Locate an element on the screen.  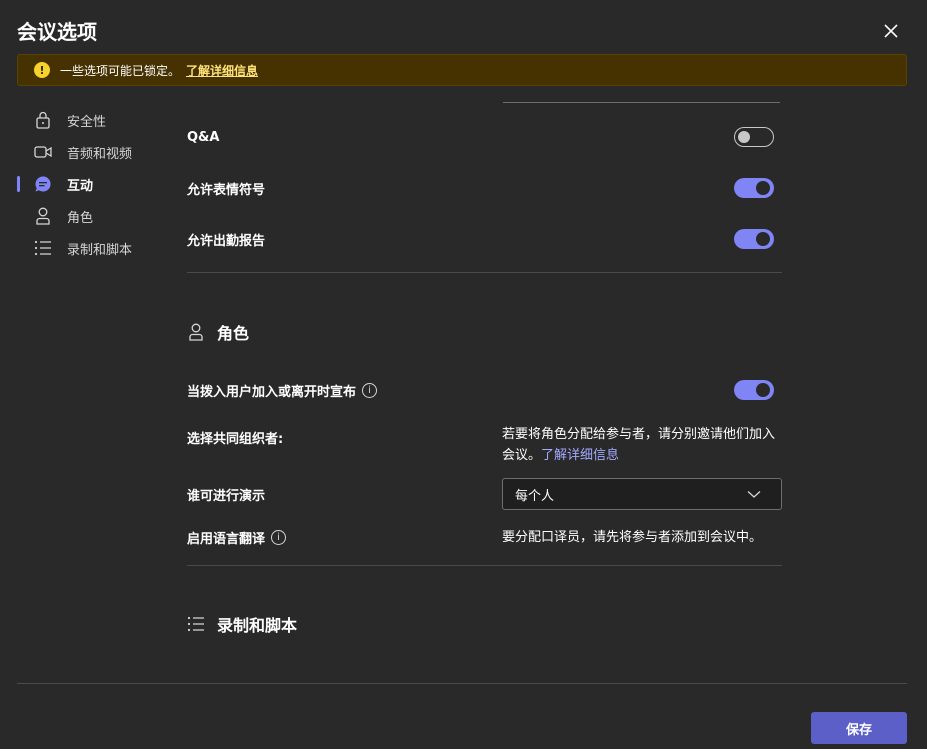
sidebar-item-label: 音频和视频 is located at coordinates (100, 154).